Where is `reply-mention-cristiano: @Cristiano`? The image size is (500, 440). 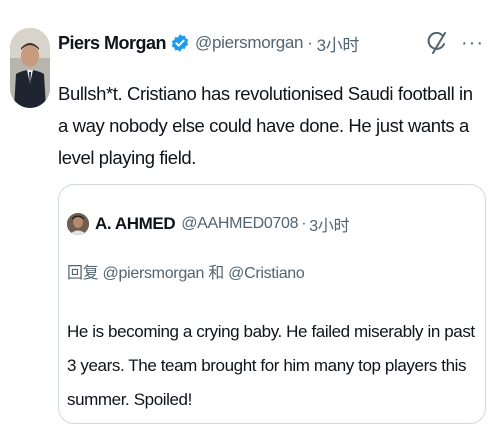 reply-mention-cristiano: @Cristiano is located at coordinates (266, 273).